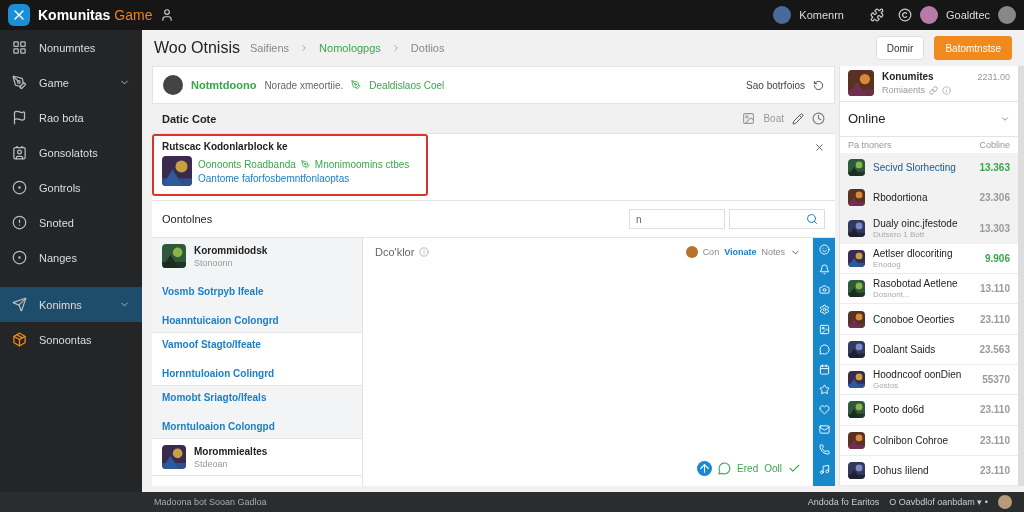  Describe the element at coordinates (901, 470) in the screenshot. I see `row-title: Dohus Iilend` at that location.